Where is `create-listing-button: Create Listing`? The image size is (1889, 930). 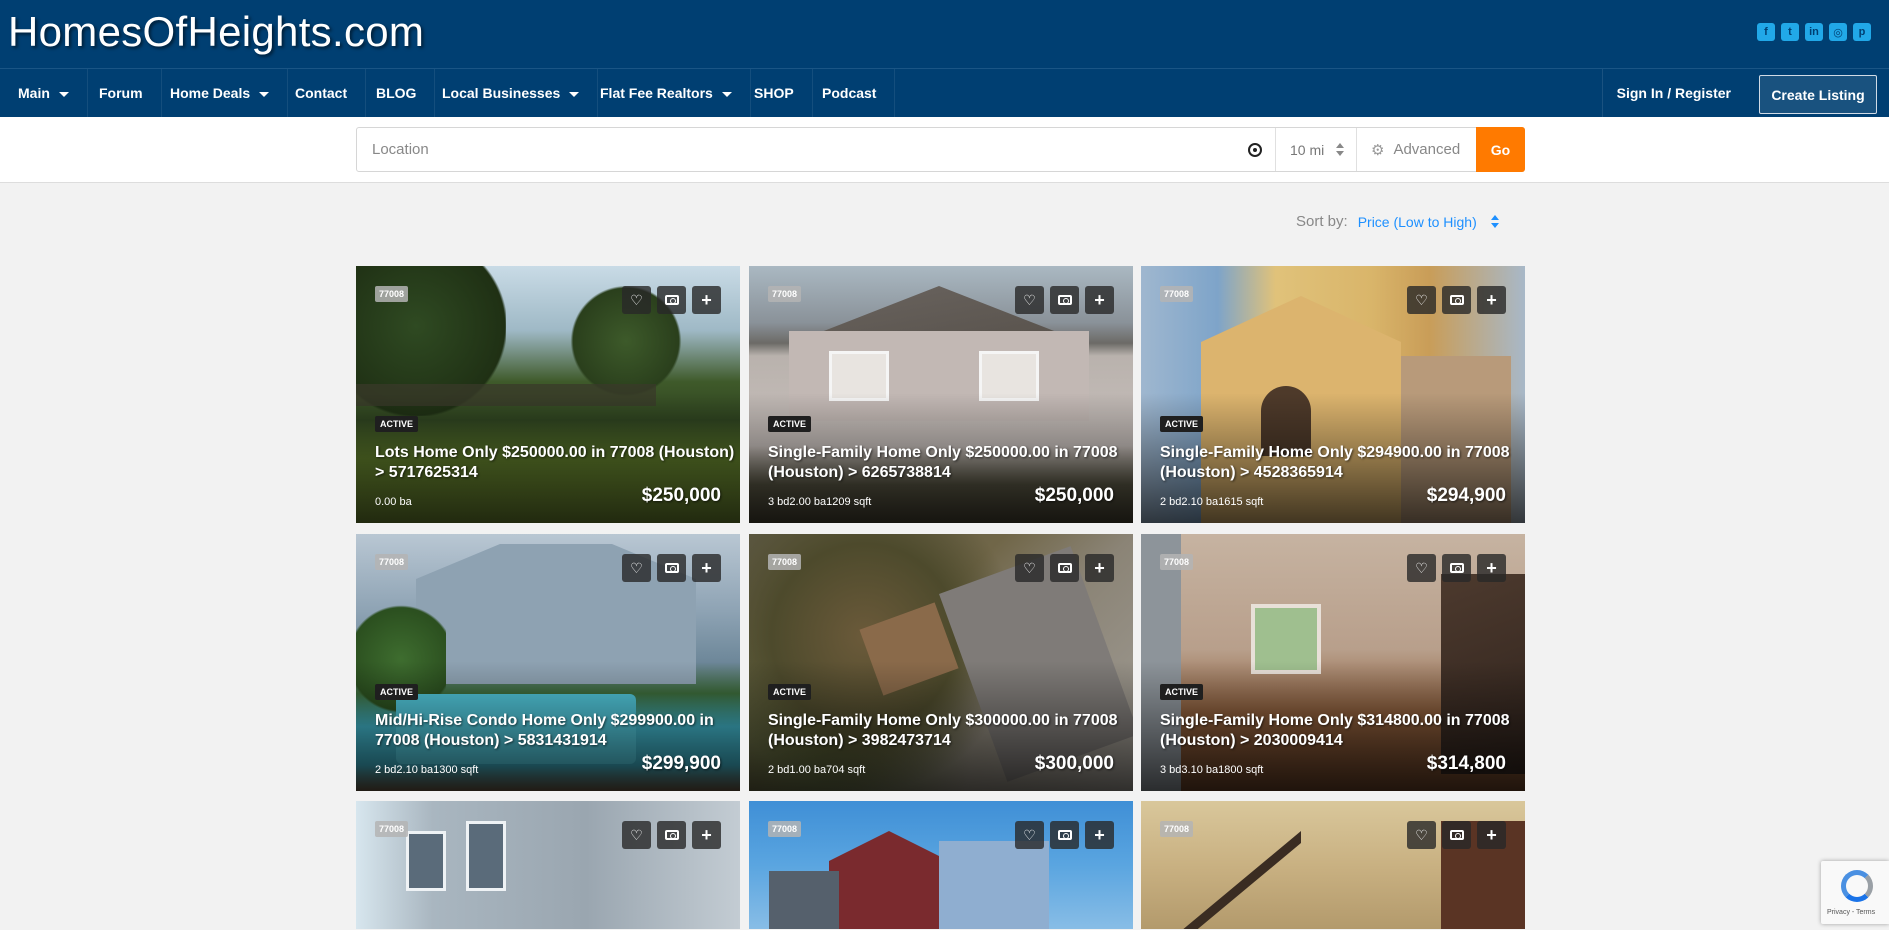
create-listing-button: Create Listing is located at coordinates (1818, 94).